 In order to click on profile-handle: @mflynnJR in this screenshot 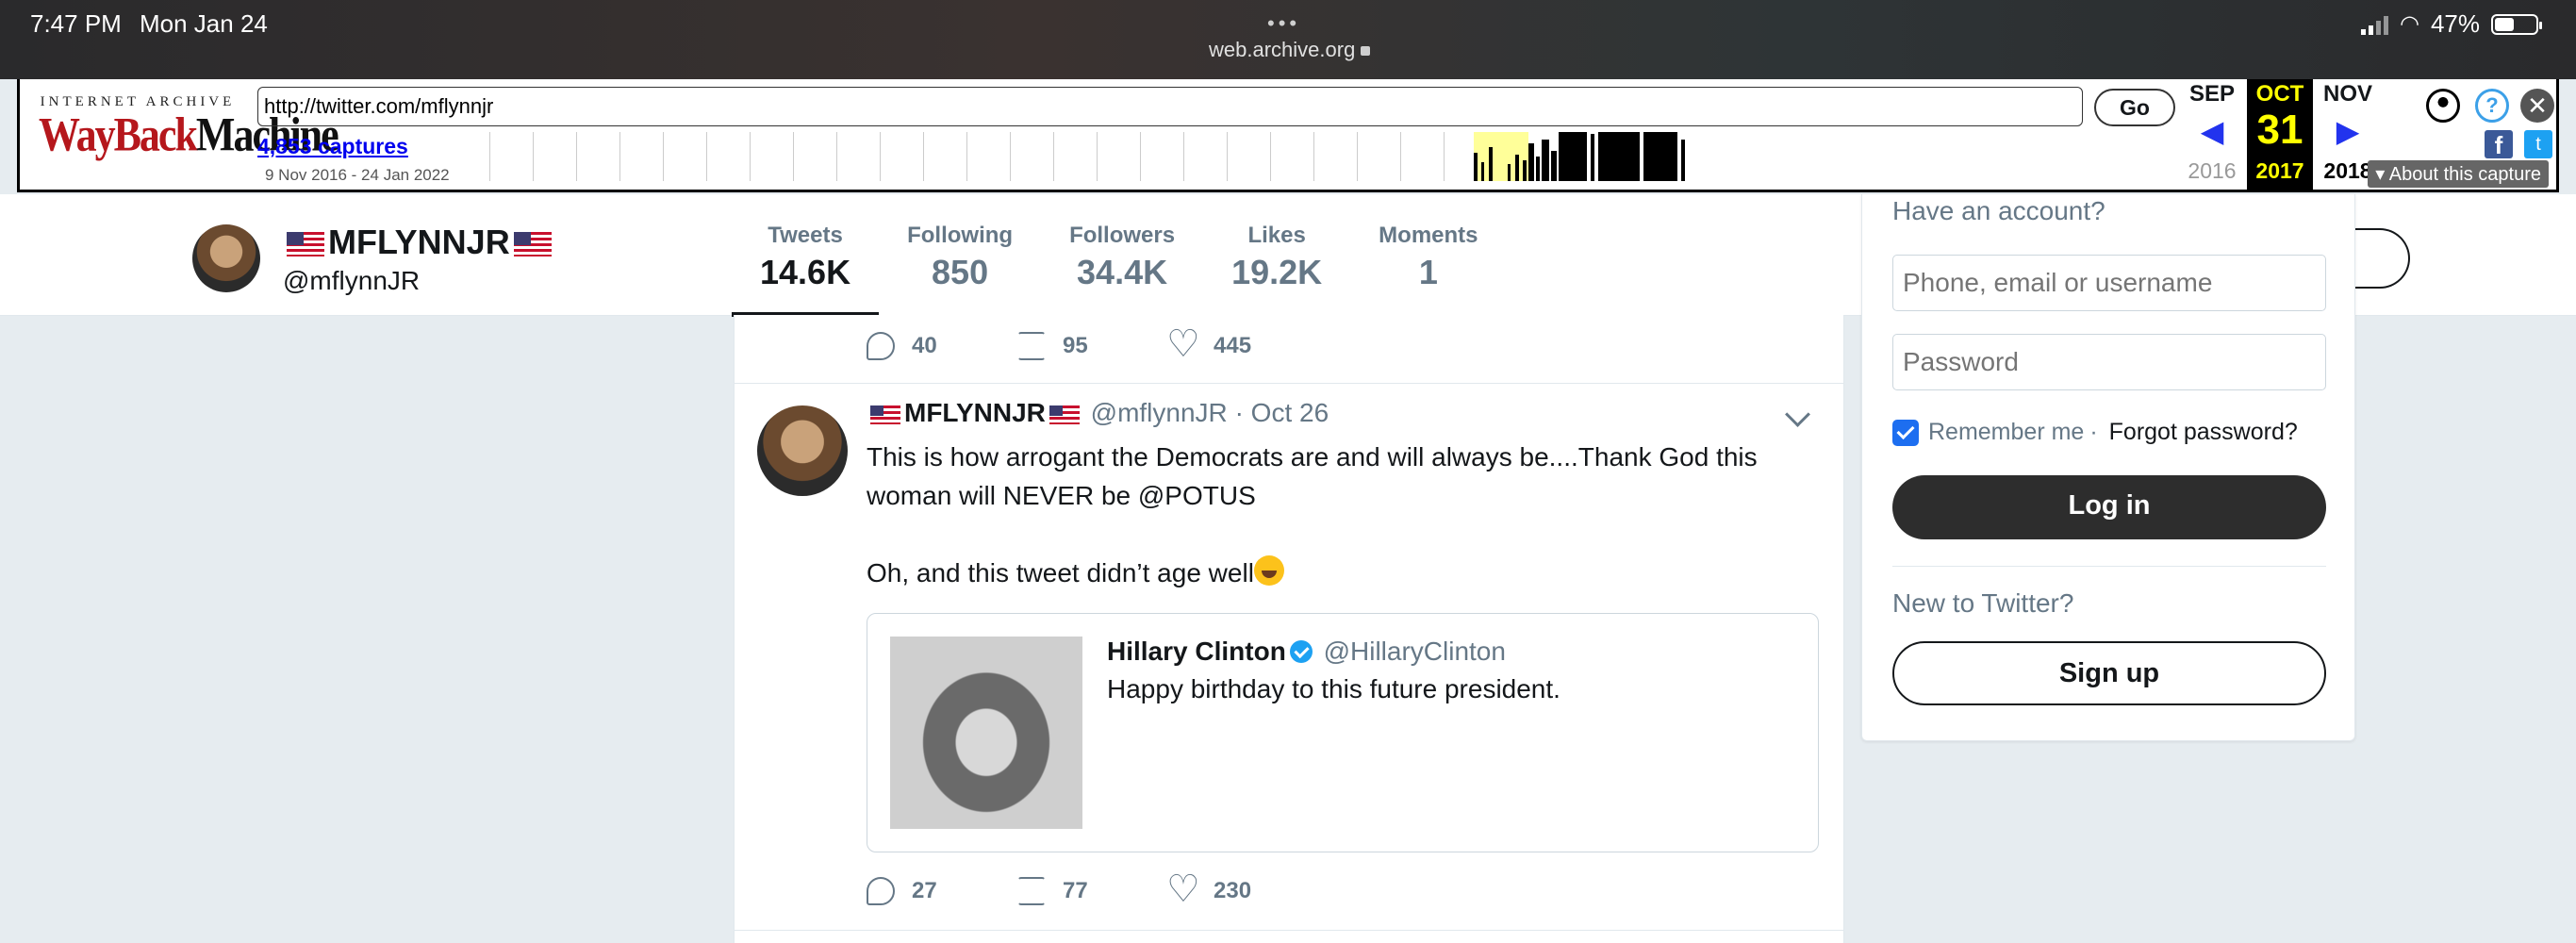, I will do `click(351, 281)`.